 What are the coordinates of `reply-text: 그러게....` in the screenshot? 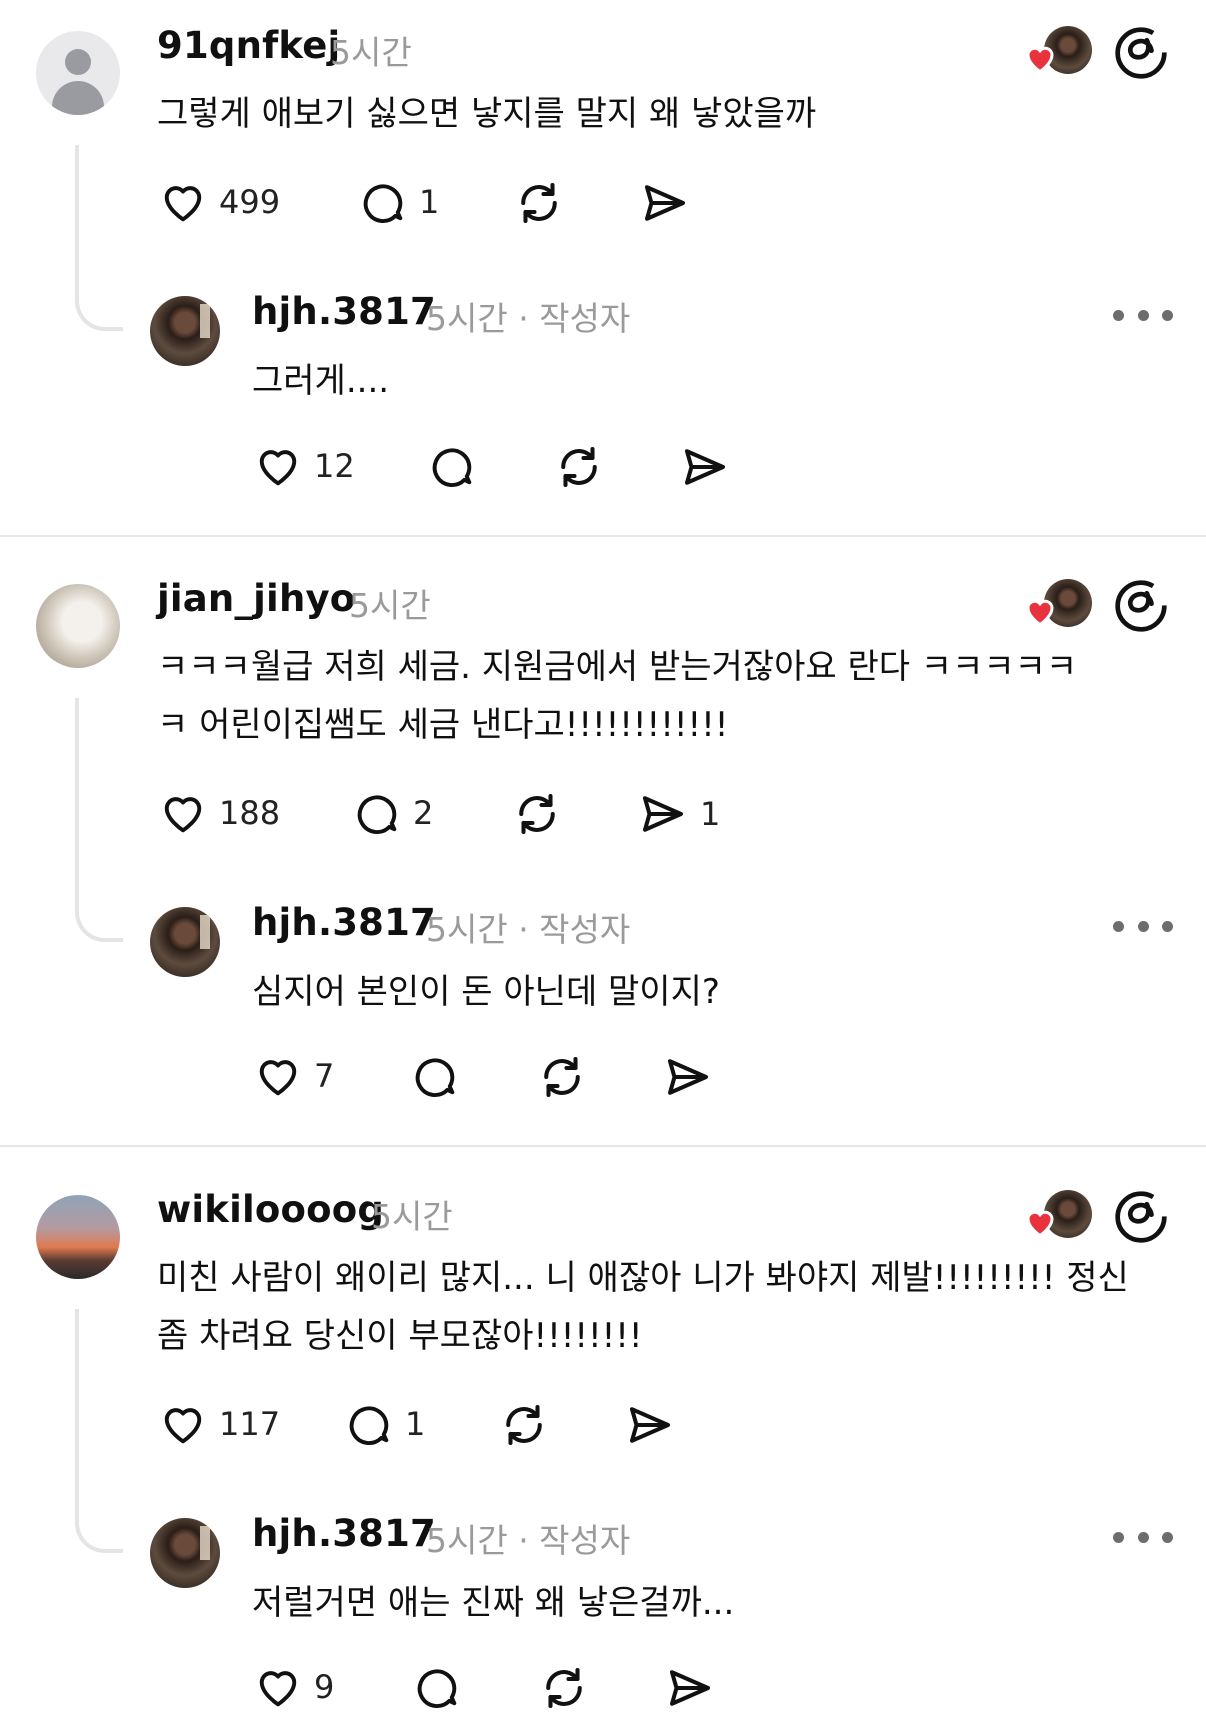 It's located at (320, 381).